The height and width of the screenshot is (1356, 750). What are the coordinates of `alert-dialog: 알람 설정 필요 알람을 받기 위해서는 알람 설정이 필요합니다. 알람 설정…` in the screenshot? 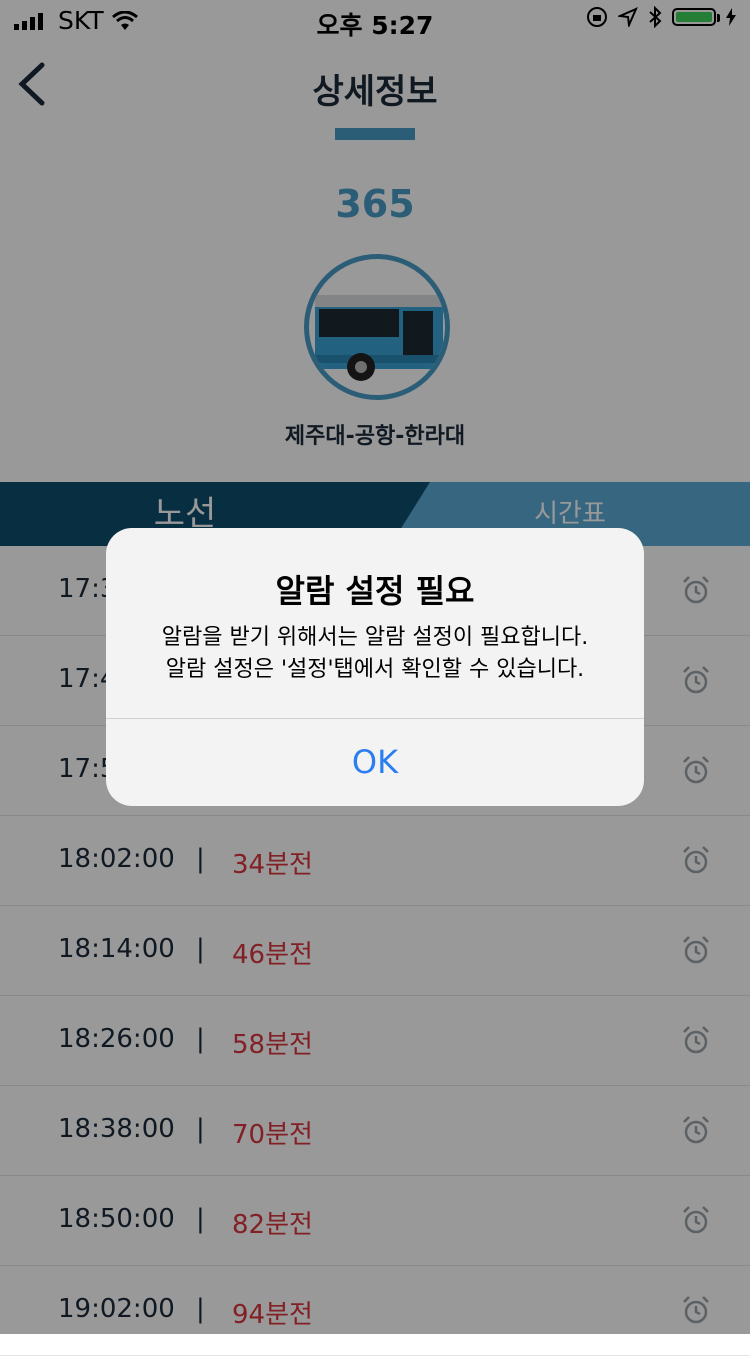 It's located at (375, 667).